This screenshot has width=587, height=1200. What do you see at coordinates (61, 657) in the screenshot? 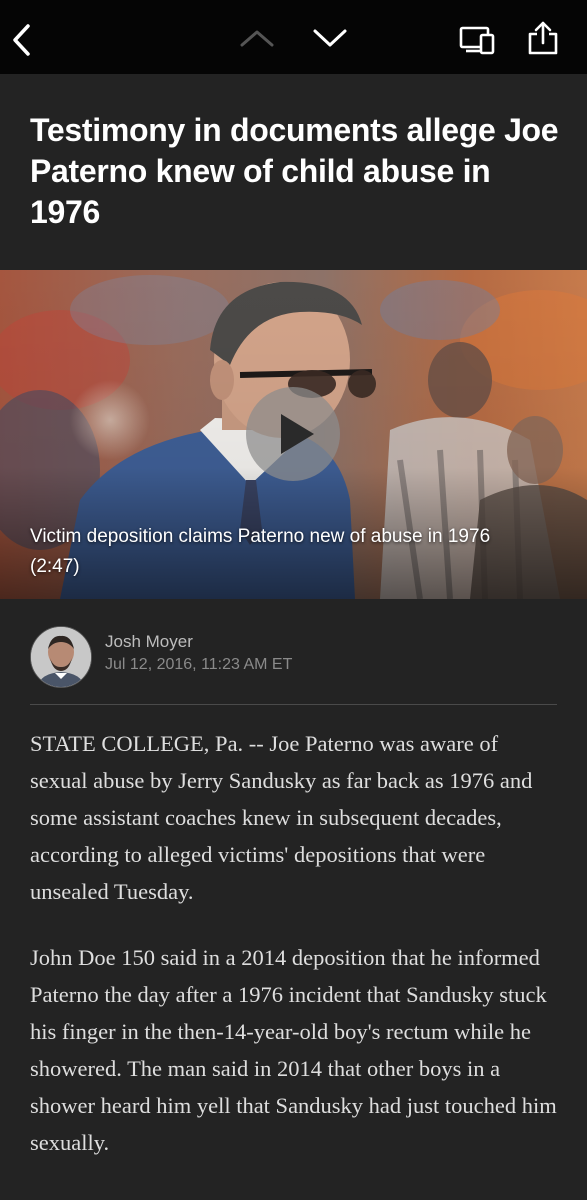
I see `author-avatar` at bounding box center [61, 657].